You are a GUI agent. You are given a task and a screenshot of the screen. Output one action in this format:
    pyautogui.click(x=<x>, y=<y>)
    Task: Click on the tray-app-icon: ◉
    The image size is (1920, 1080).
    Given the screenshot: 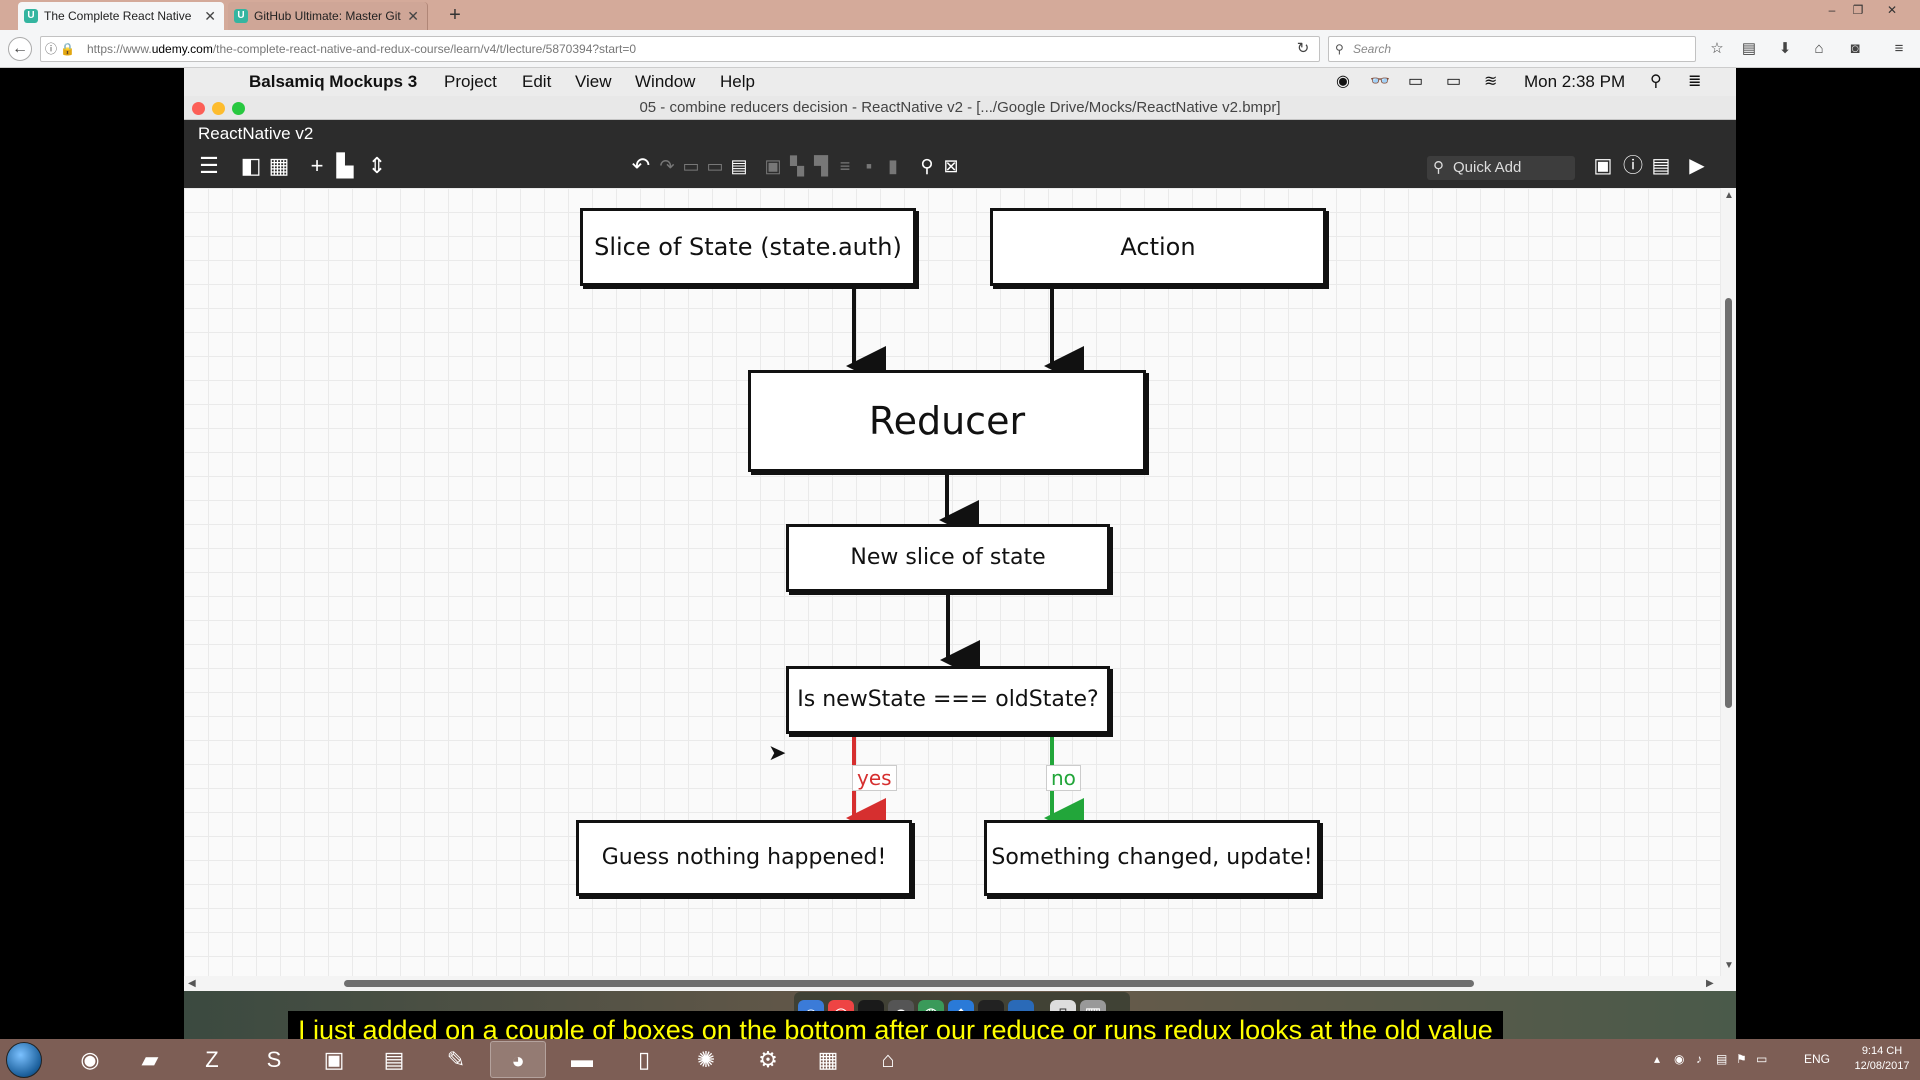 What is the action you would take?
    pyautogui.click(x=1679, y=1059)
    